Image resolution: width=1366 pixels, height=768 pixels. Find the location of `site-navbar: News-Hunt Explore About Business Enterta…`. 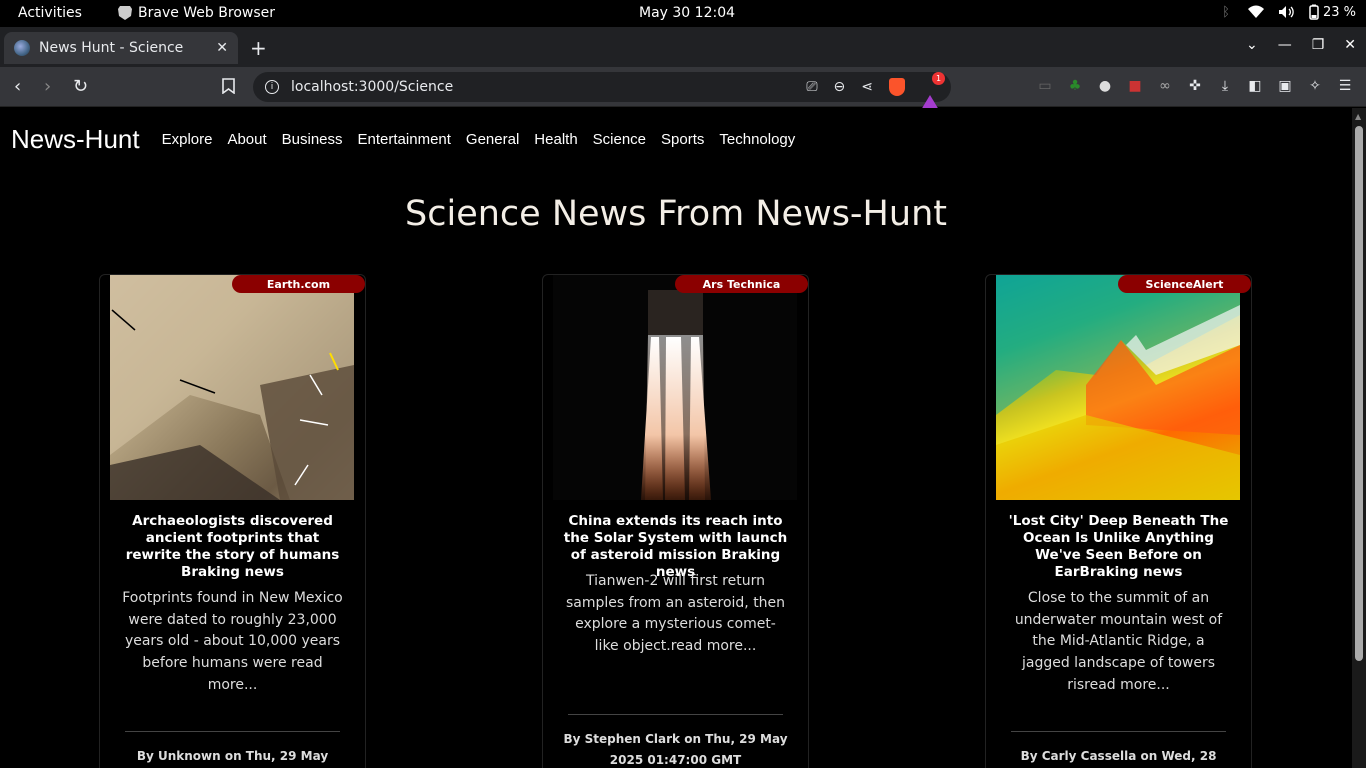

site-navbar: News-Hunt Explore About Business Enterta… is located at coordinates (403, 139).